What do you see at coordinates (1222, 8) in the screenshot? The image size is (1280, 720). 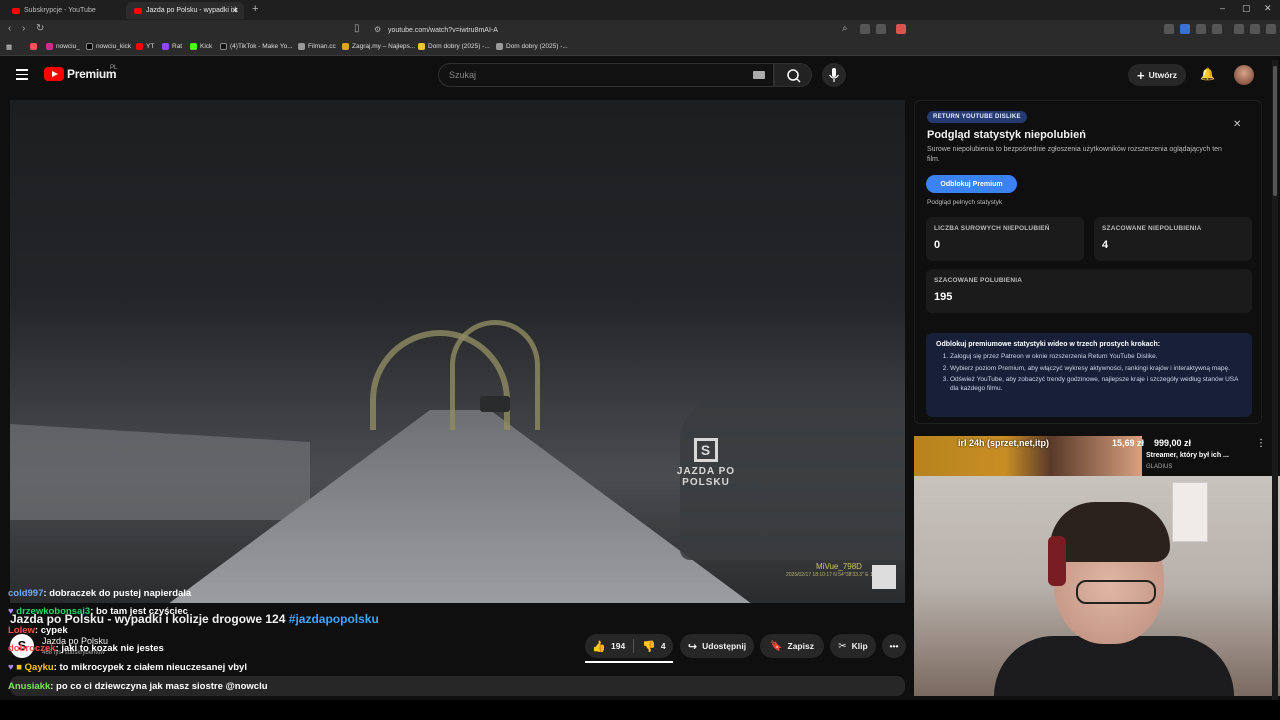 I see `minimize-icon: –` at bounding box center [1222, 8].